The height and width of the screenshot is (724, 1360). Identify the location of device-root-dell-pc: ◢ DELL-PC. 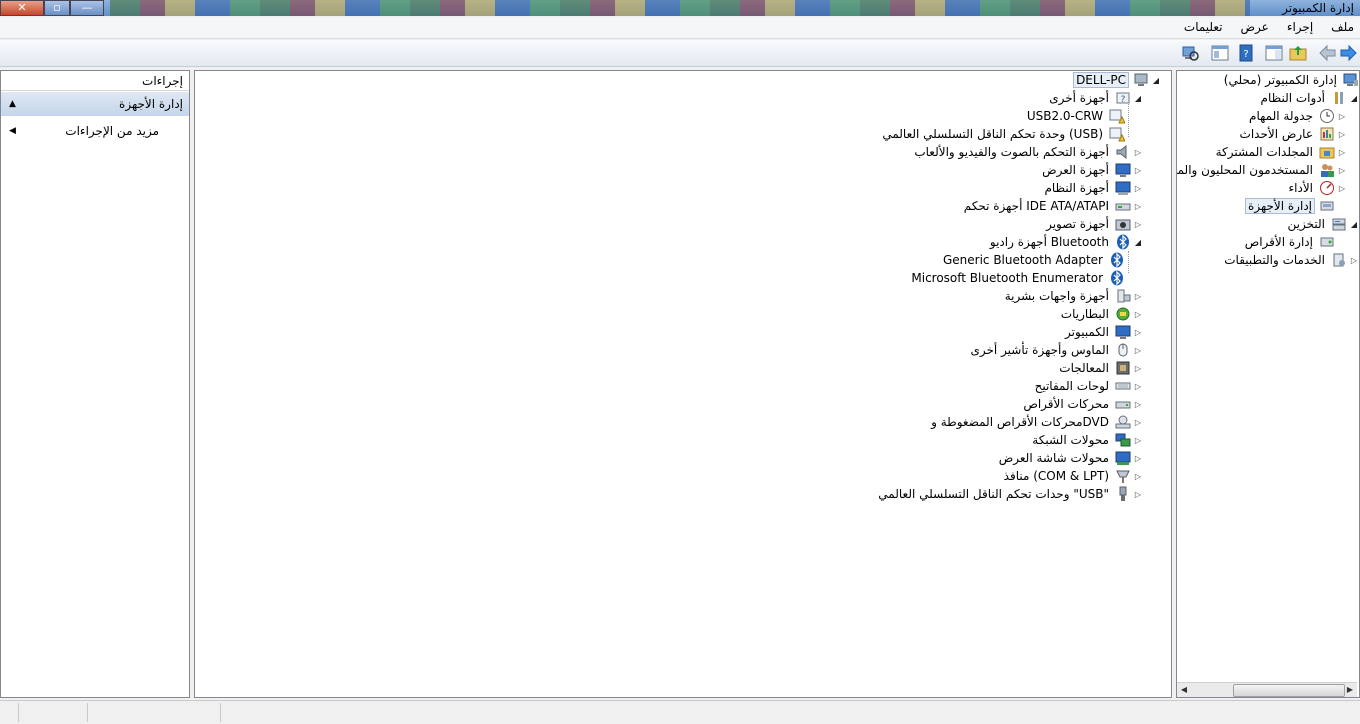
(1117, 80).